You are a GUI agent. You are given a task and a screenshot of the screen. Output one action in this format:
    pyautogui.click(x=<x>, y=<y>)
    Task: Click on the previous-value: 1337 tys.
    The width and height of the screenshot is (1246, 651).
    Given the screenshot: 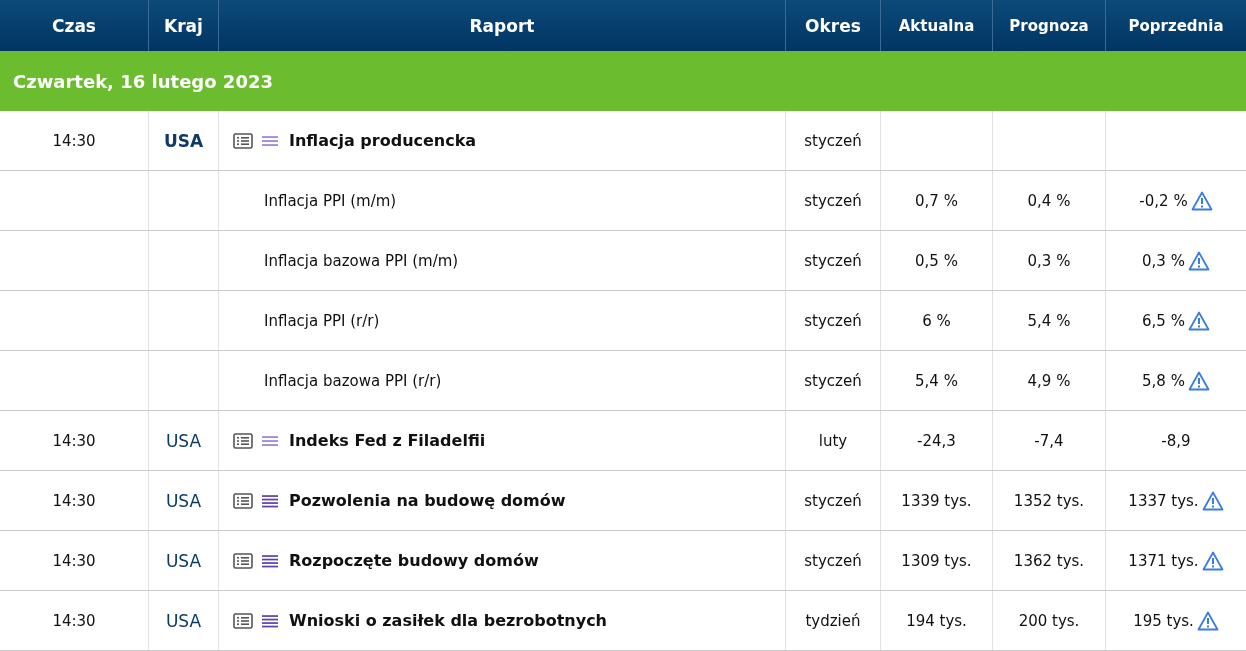 What is the action you would take?
    pyautogui.click(x=1163, y=500)
    